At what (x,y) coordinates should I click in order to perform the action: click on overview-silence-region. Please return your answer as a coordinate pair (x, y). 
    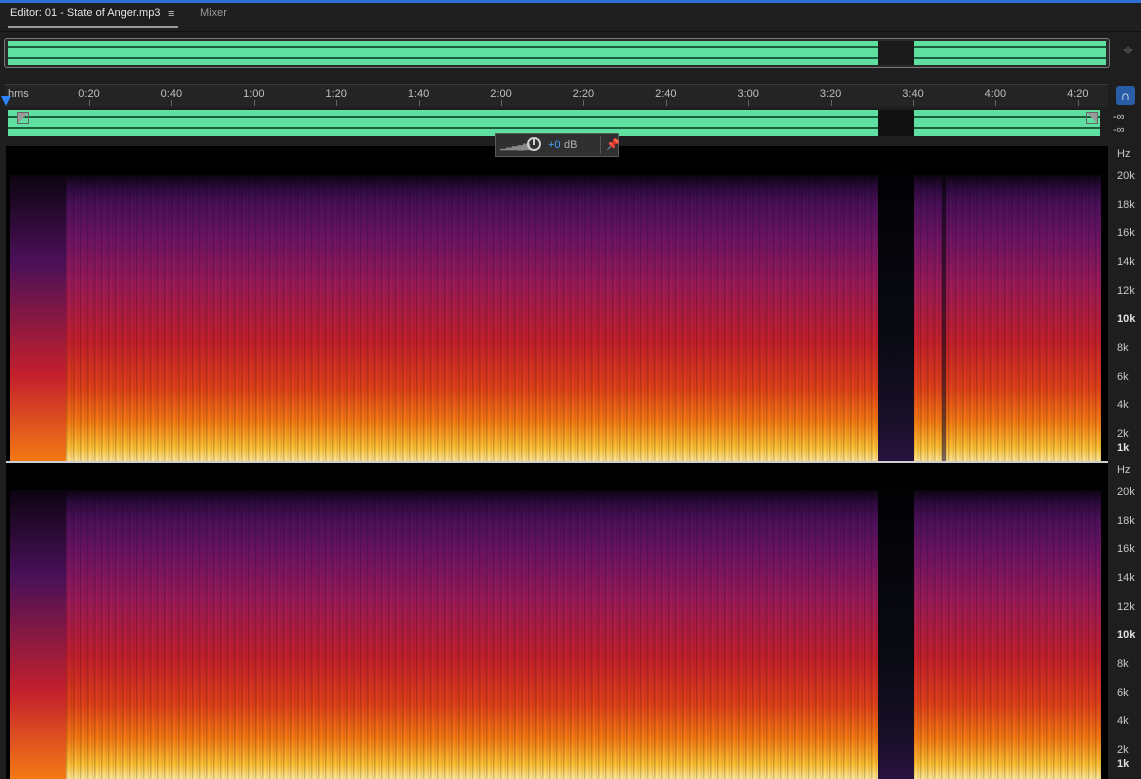
    Looking at the image, I should click on (896, 53).